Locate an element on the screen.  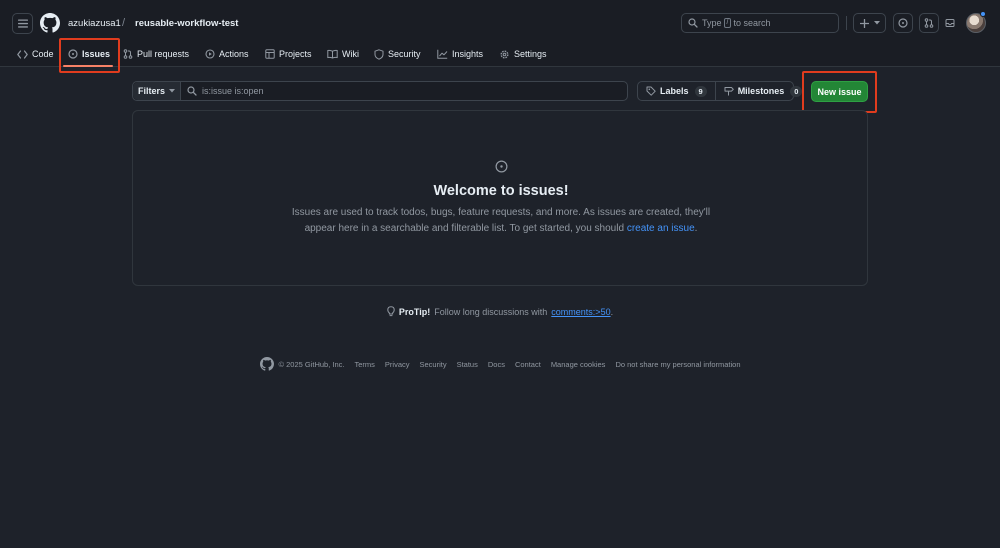
inbox-icon is located at coordinates (950, 23).